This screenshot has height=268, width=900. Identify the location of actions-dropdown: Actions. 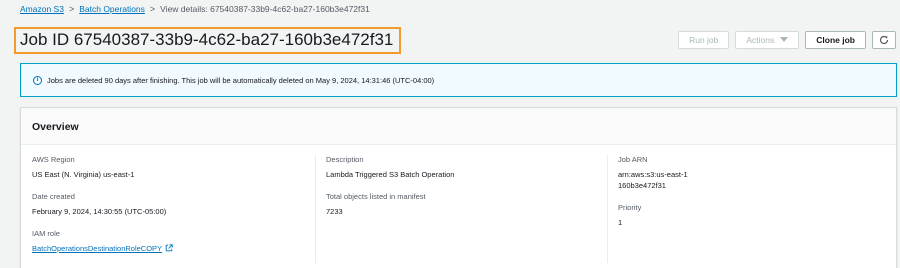
(767, 40).